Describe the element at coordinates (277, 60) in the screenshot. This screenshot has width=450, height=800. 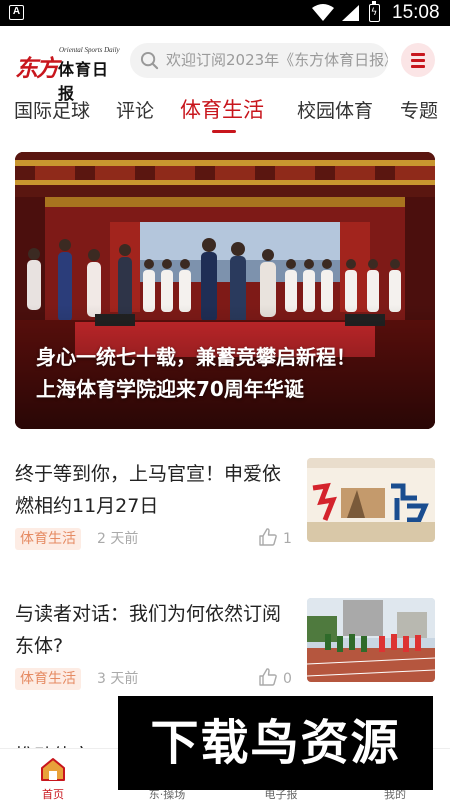
I see `search-placeholder: 欢迎订阅2023年《东方体育日报》` at that location.